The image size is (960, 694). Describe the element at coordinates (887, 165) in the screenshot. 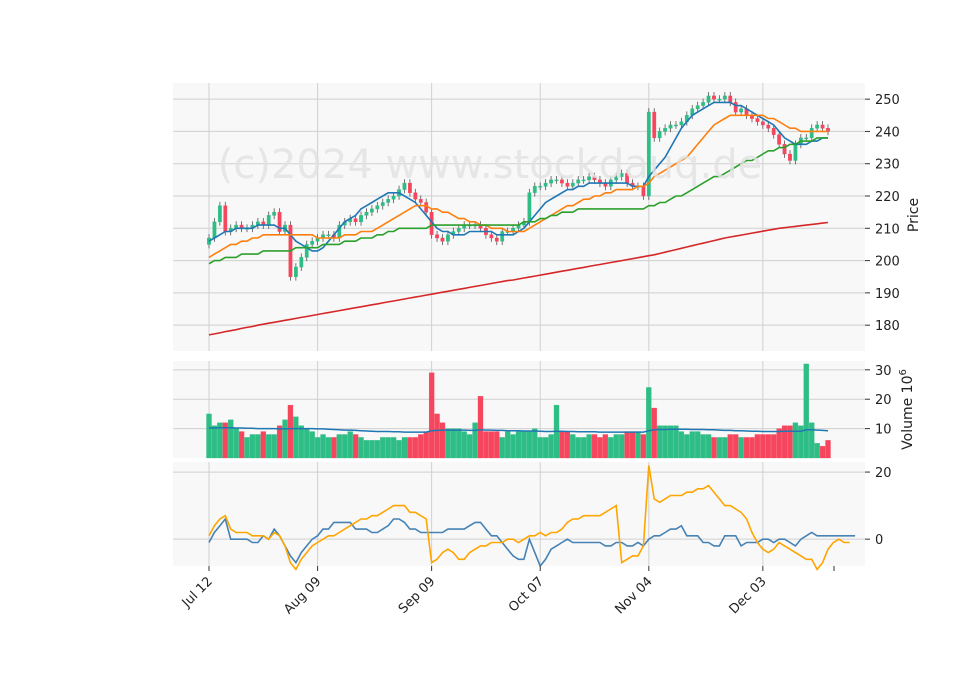

I see `price-y-tick-label: 230` at that location.